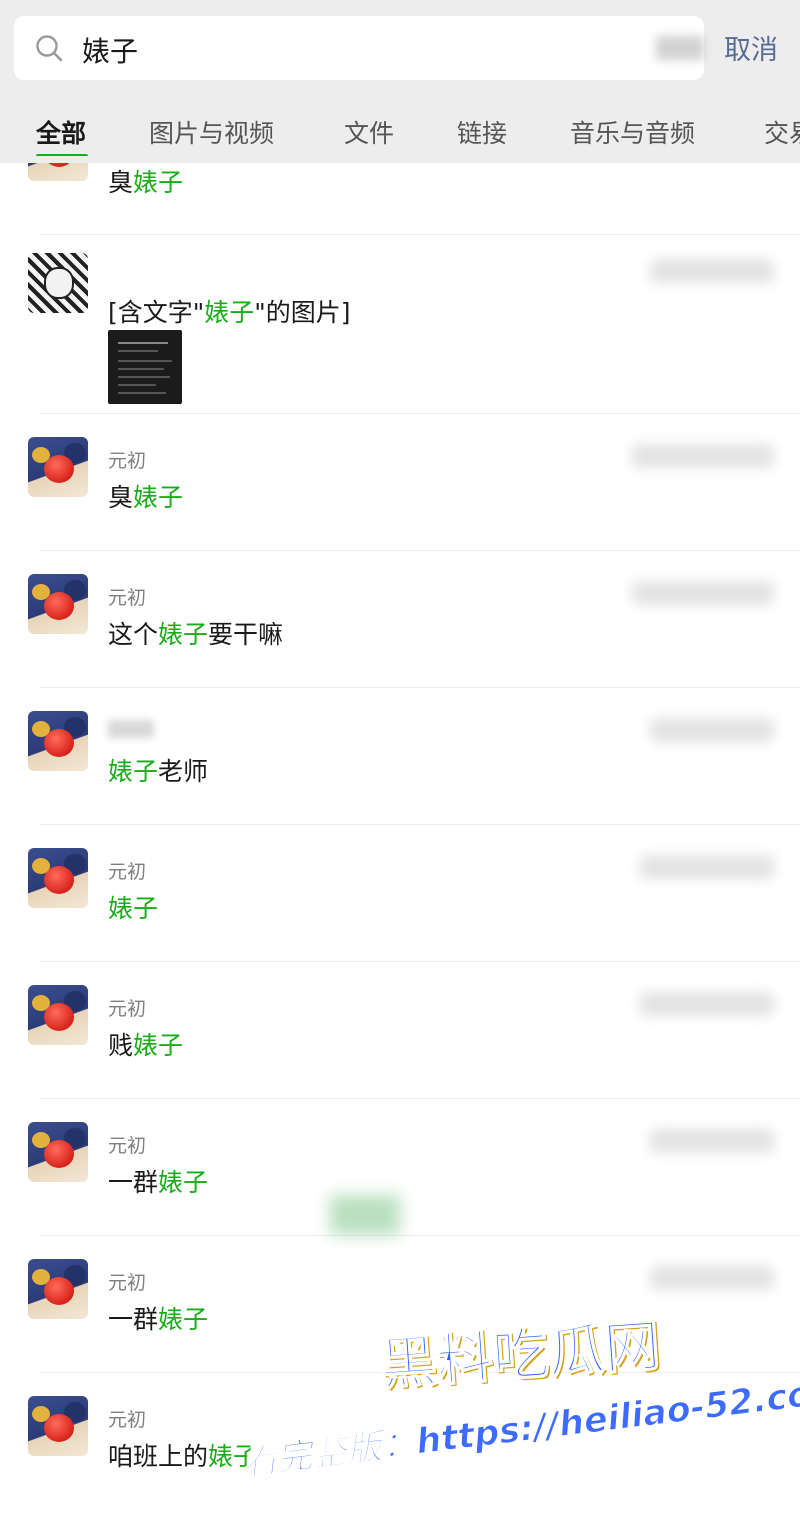 This screenshot has width=800, height=1528. I want to click on list-item: 婊子老师, so click(400, 756).